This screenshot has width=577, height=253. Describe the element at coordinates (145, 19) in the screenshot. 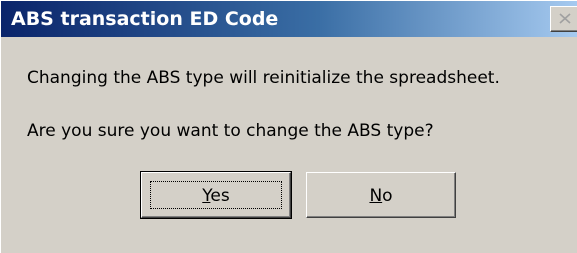

I see `window-title: ABS transaction ED Code` at that location.